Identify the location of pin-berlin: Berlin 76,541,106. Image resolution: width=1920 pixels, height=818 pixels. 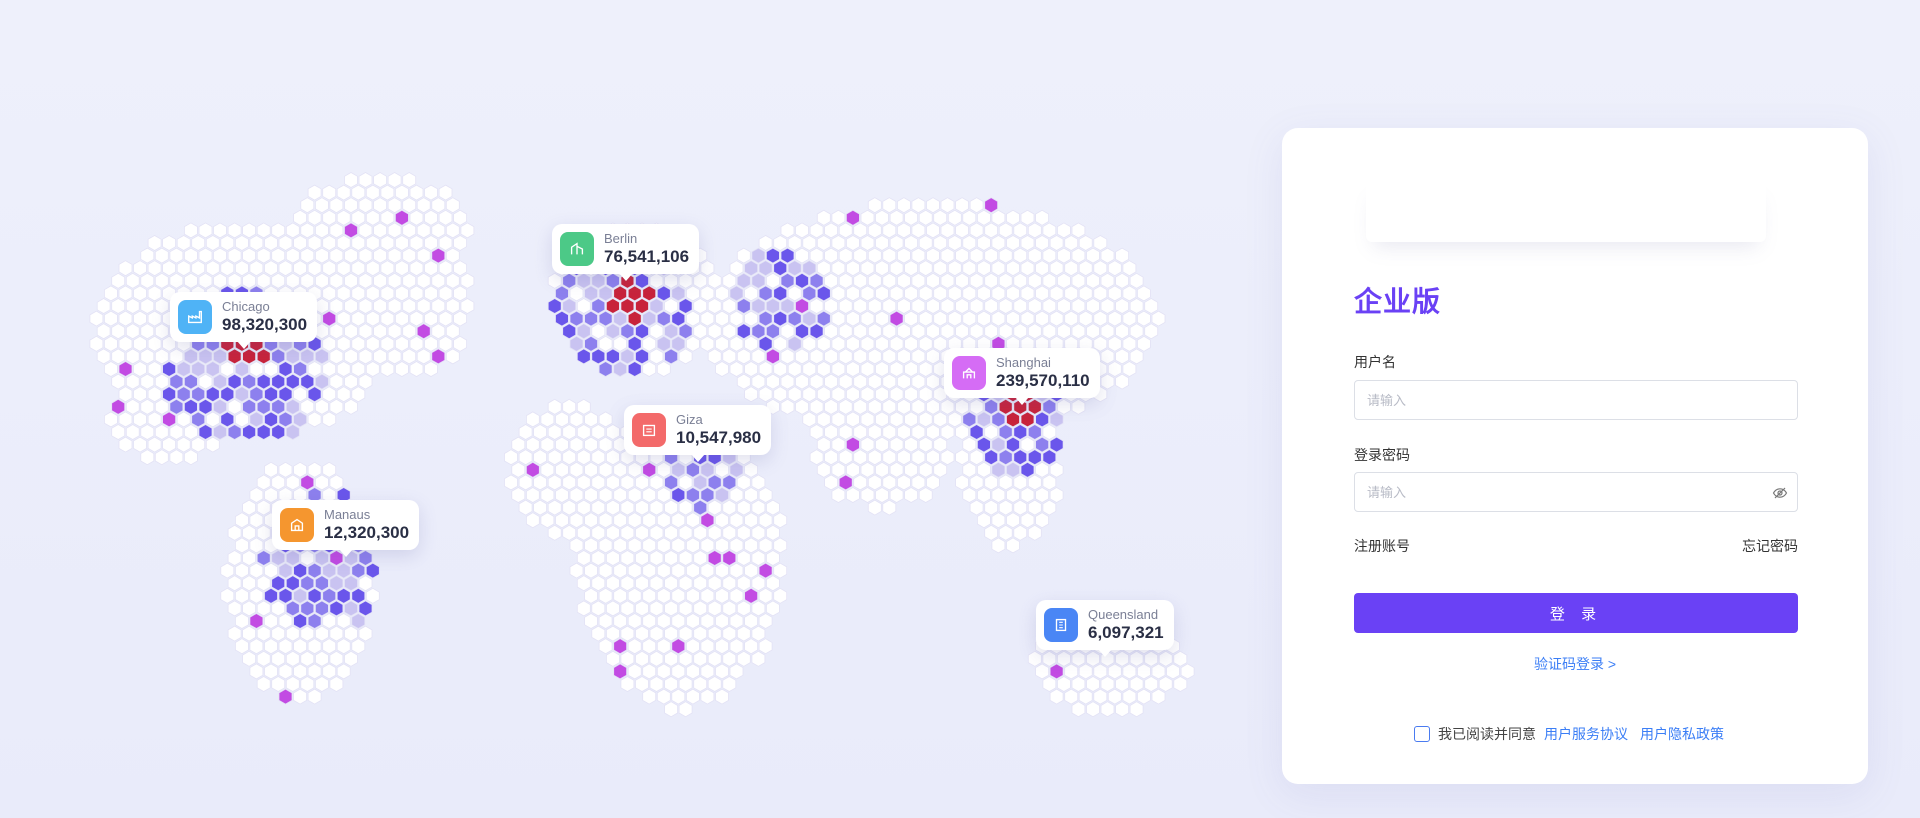
(626, 252).